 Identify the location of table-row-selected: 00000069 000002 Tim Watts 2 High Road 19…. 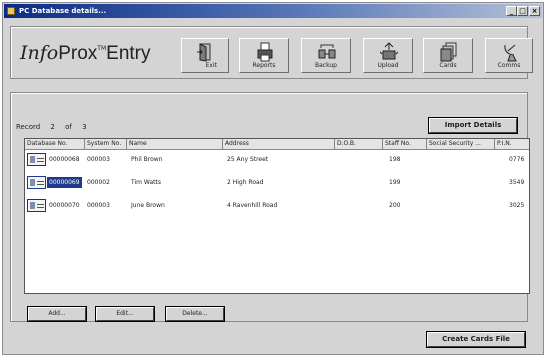
(277, 183).